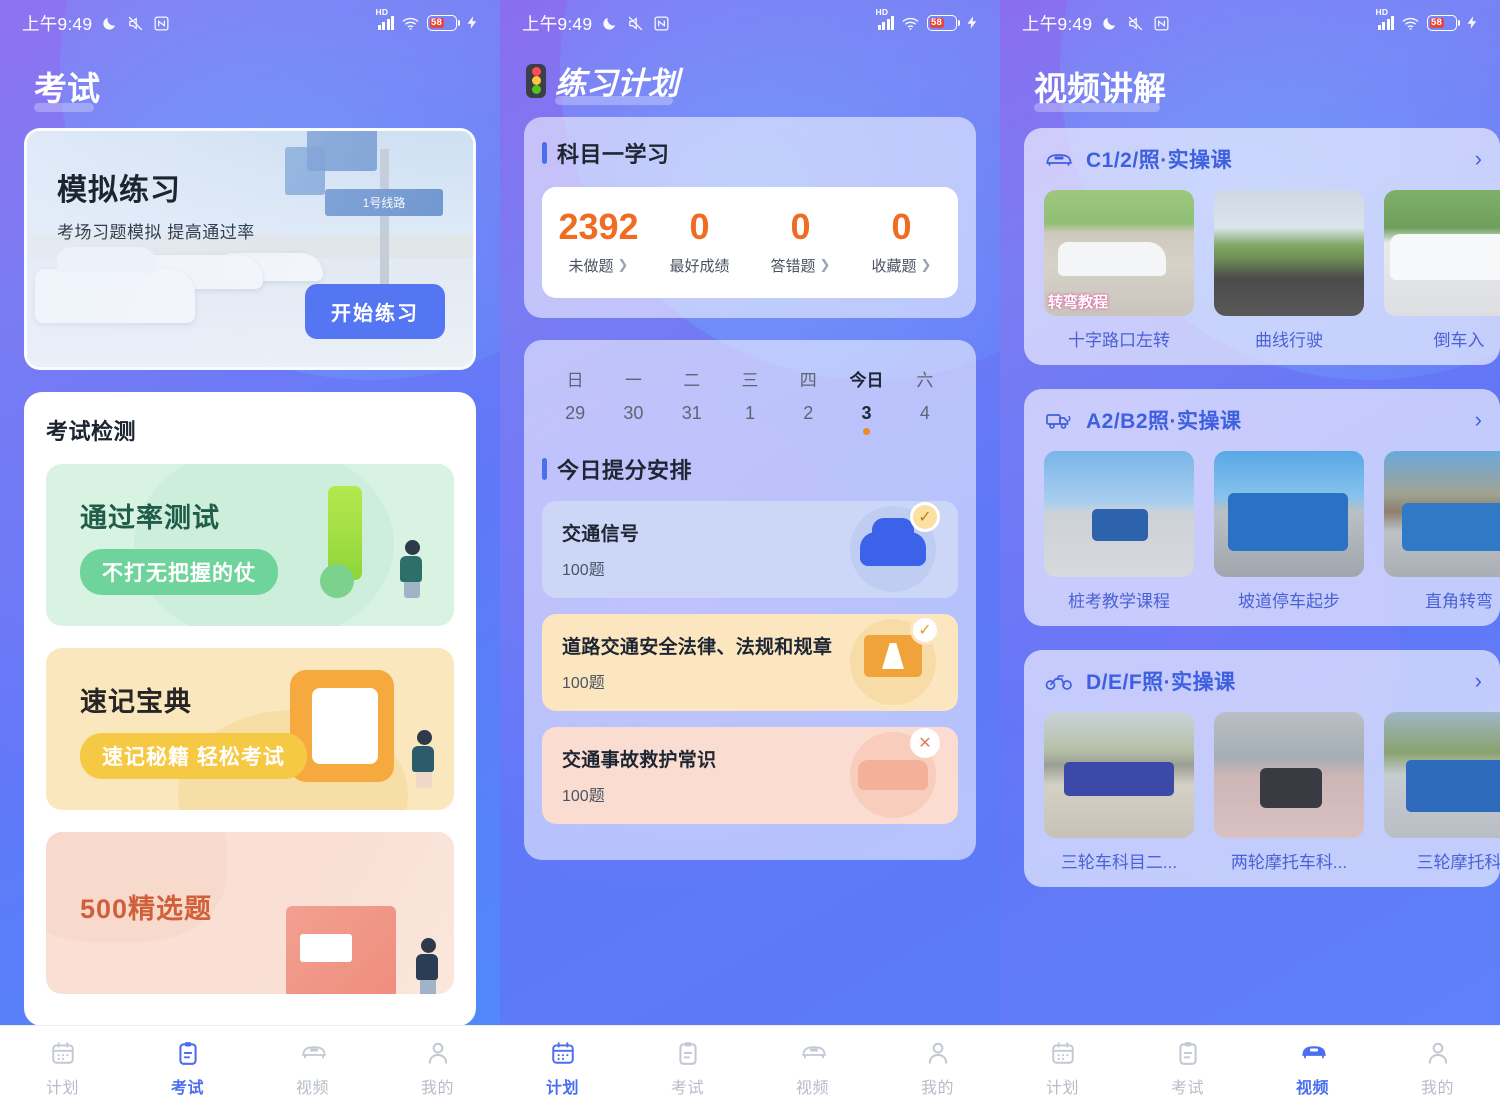 This screenshot has width=1500, height=1111. Describe the element at coordinates (866, 400) in the screenshot. I see `calendar-day-today: 今日 3` at that location.